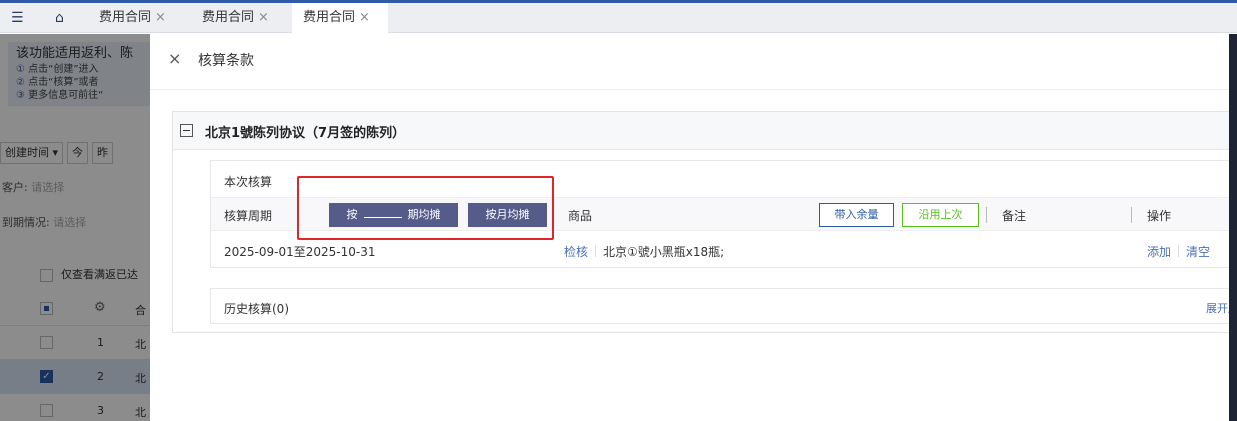 Image resolution: width=1237 pixels, height=421 pixels. Describe the element at coordinates (256, 309) in the screenshot. I see `history-title: 历史核算(0)` at that location.